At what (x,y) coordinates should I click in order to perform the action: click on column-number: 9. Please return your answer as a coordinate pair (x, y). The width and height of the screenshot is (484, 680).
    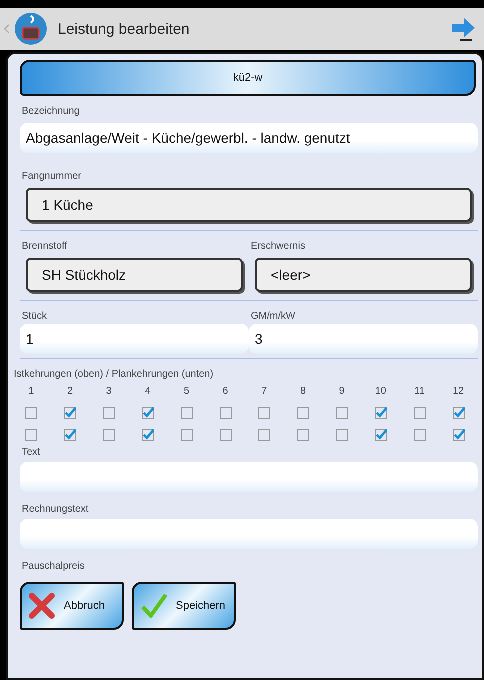
    Looking at the image, I should click on (342, 391).